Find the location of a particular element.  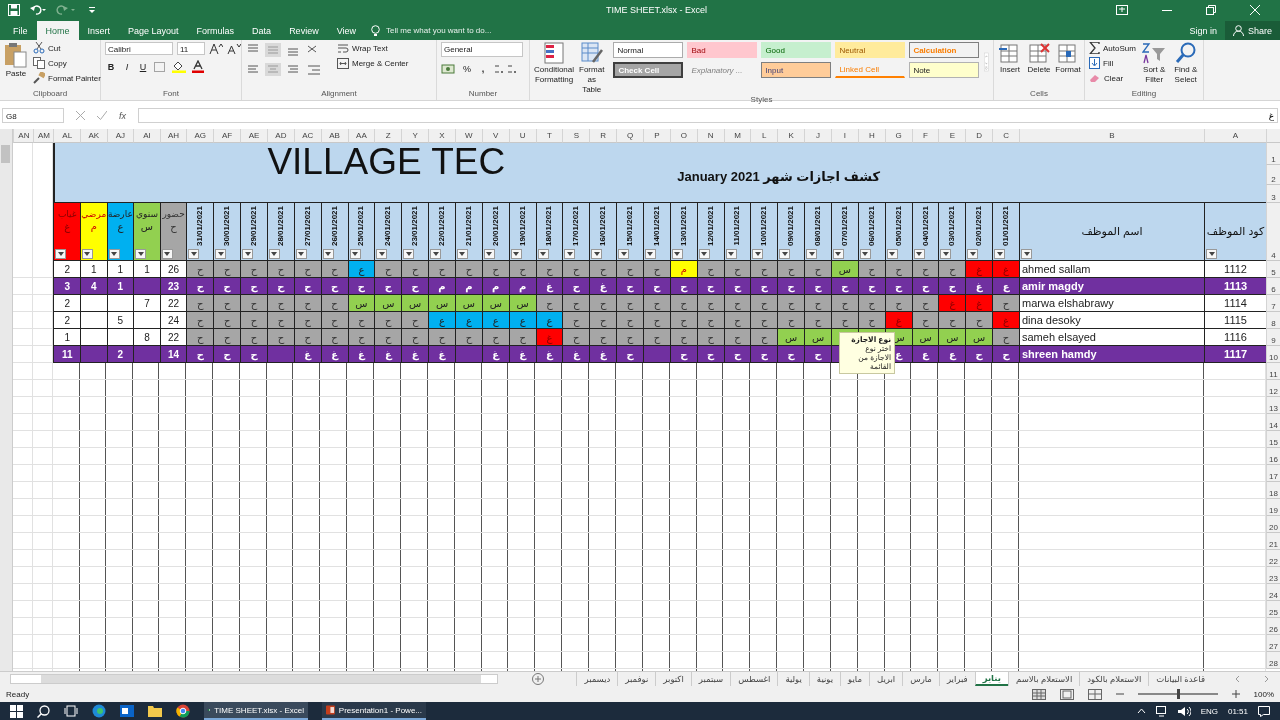

column-header: AH is located at coordinates (173, 136).